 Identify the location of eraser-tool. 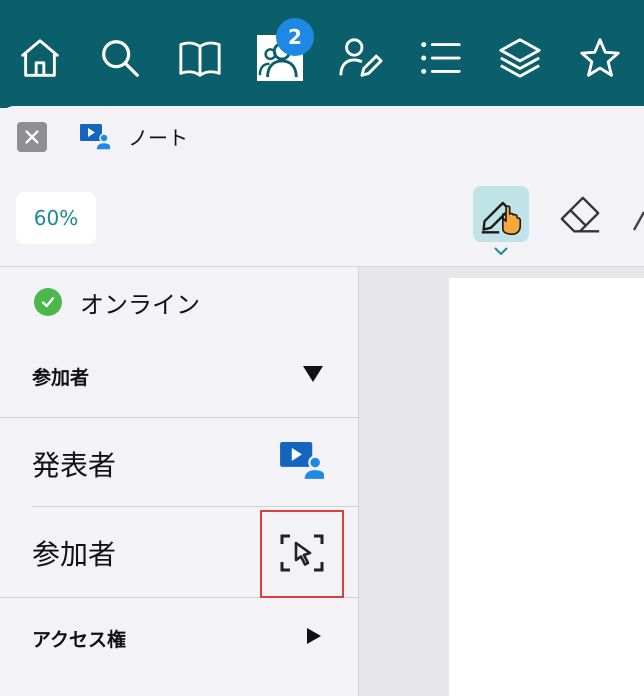
(580, 216).